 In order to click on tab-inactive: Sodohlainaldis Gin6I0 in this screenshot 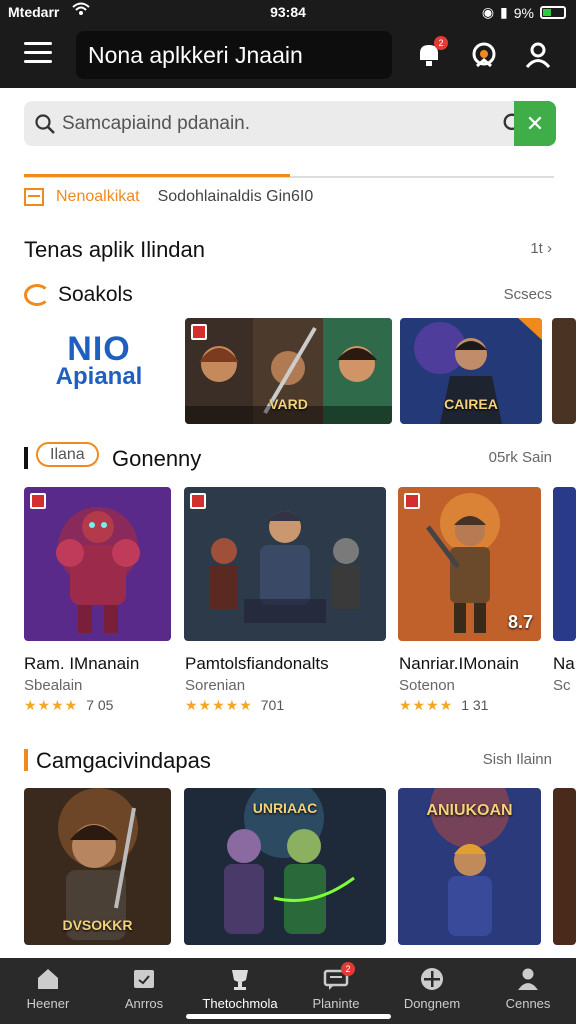, I will do `click(236, 197)`.